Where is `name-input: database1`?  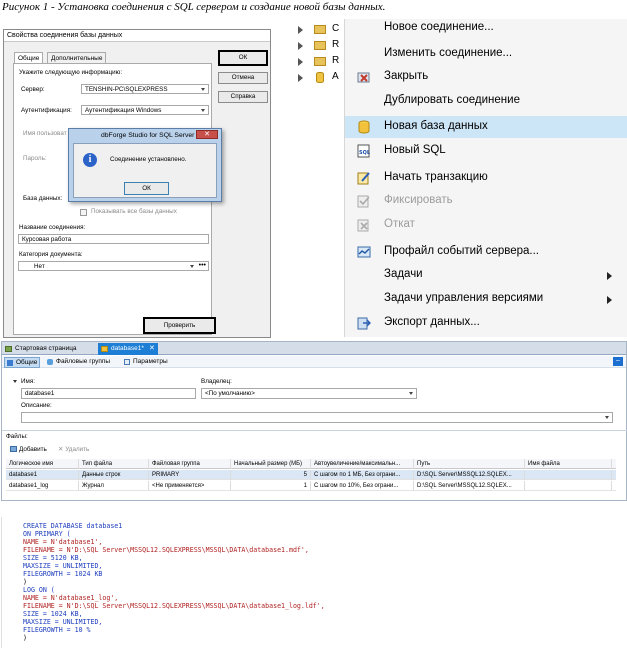
name-input: database1 is located at coordinates (108, 393).